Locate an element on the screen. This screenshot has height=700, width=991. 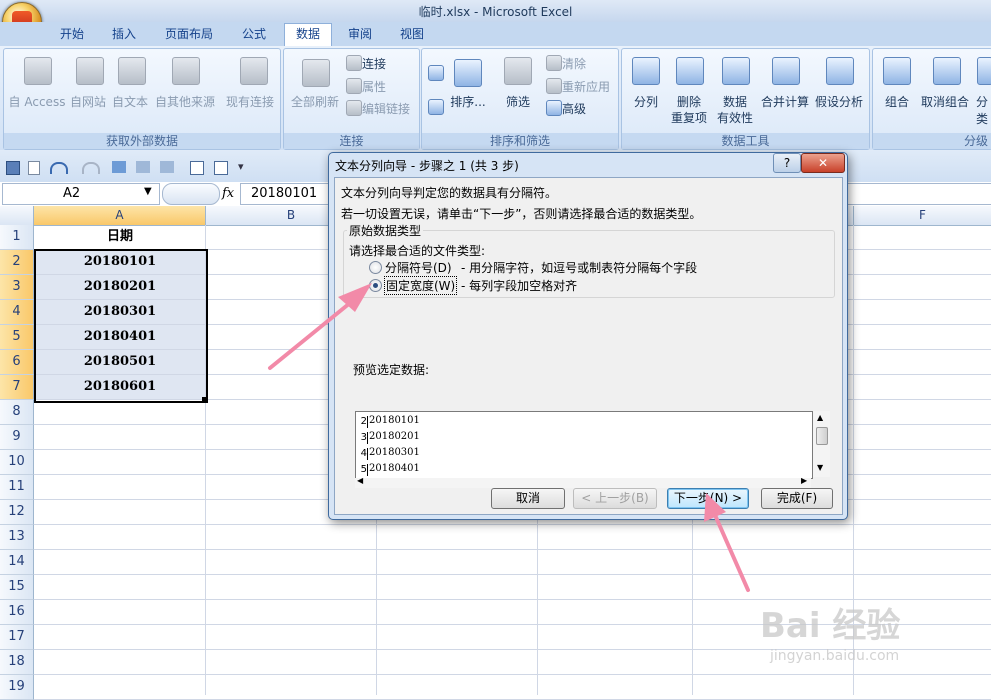
name-box: A2 is located at coordinates (81, 194).